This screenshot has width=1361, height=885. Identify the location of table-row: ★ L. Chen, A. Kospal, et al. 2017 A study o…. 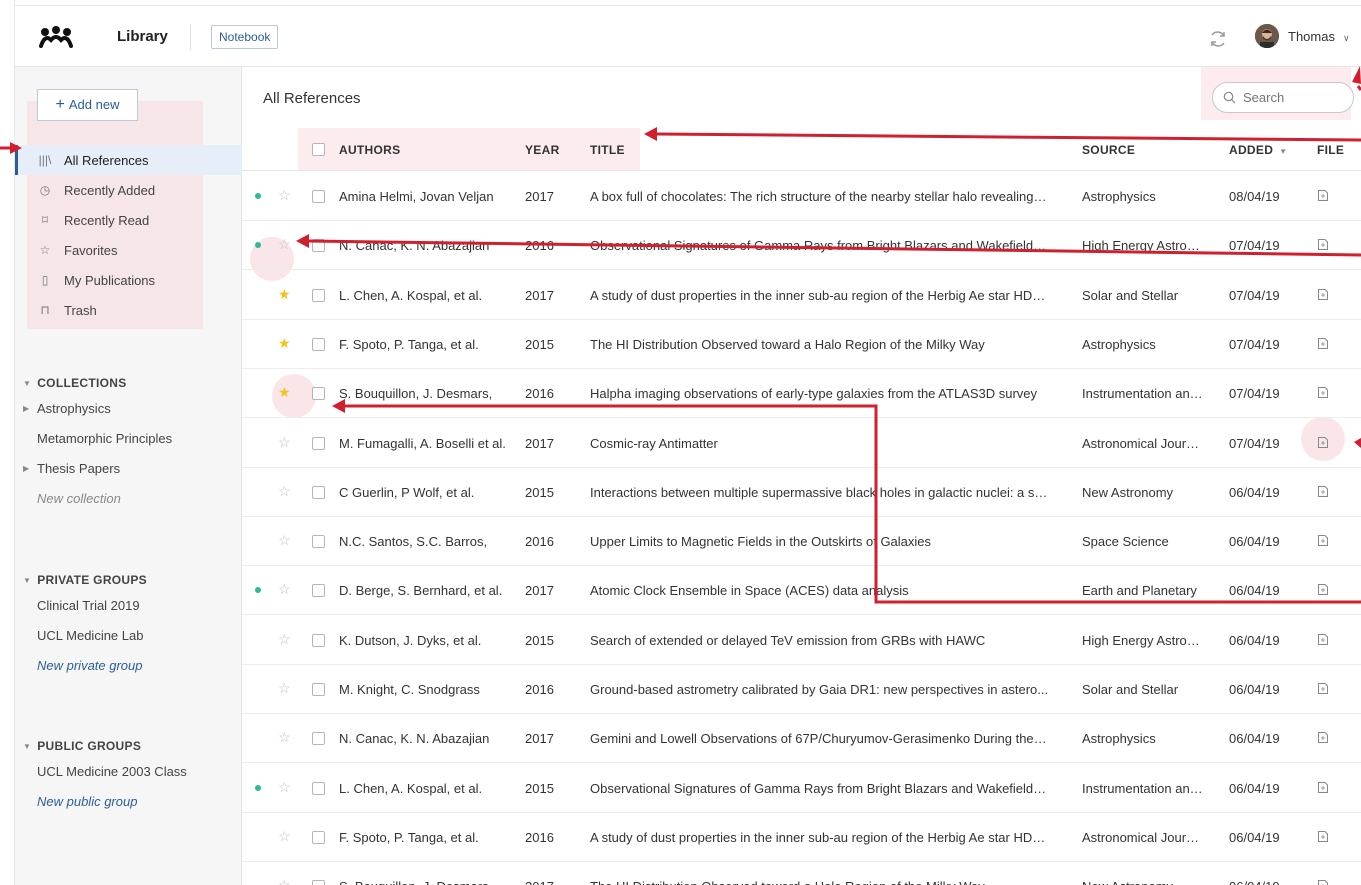
(801, 295).